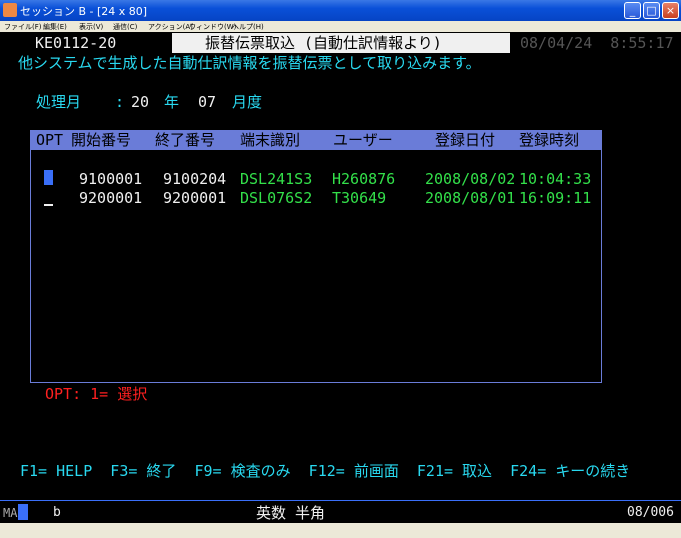  Describe the element at coordinates (111, 198) in the screenshot. I see `row2-start: 9200001` at that location.